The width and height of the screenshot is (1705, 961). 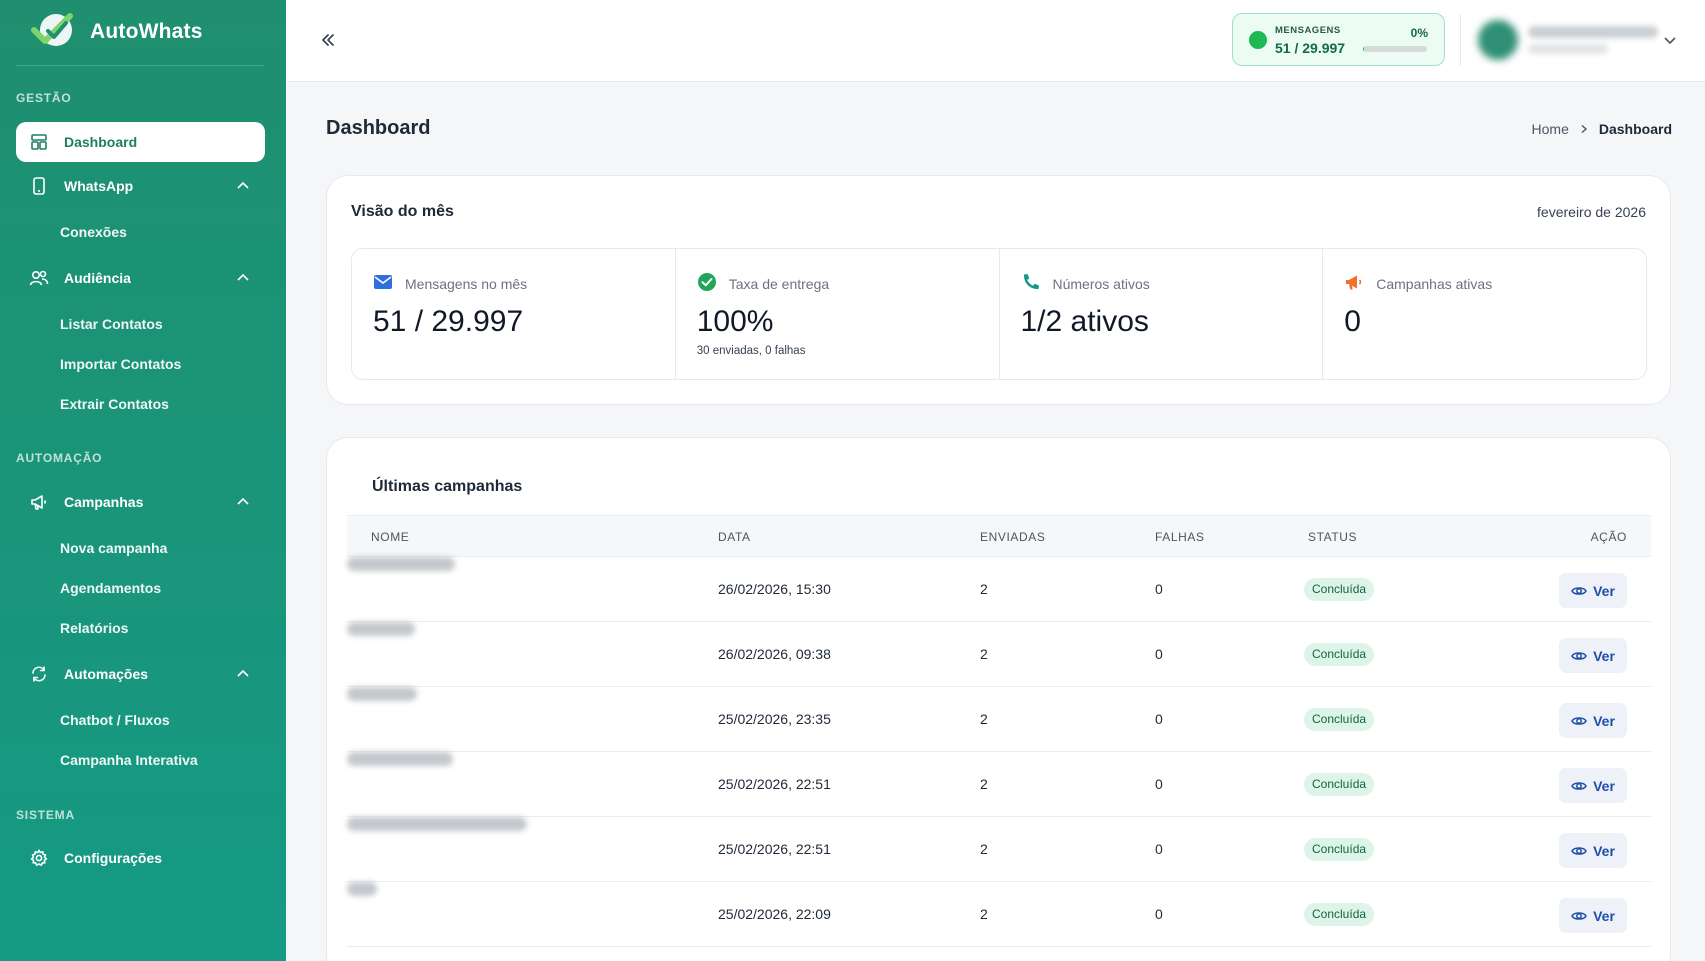 What do you see at coordinates (1568, 49) in the screenshot?
I see `user-email-redacted` at bounding box center [1568, 49].